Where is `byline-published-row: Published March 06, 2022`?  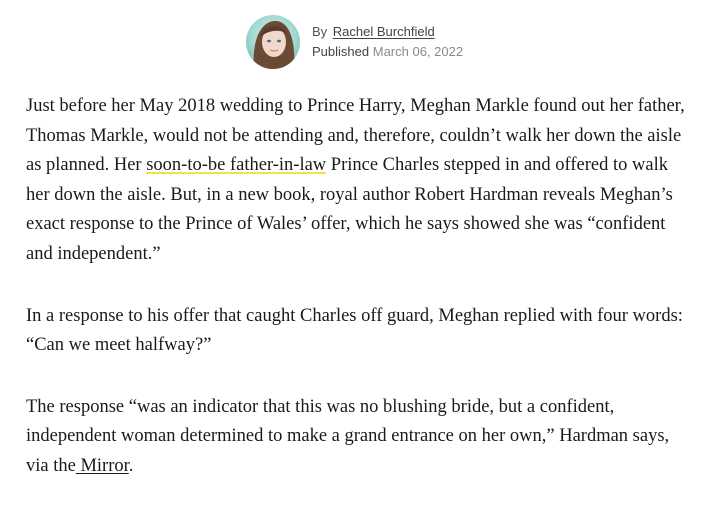
byline-published-row: Published March 06, 2022 is located at coordinates (387, 52).